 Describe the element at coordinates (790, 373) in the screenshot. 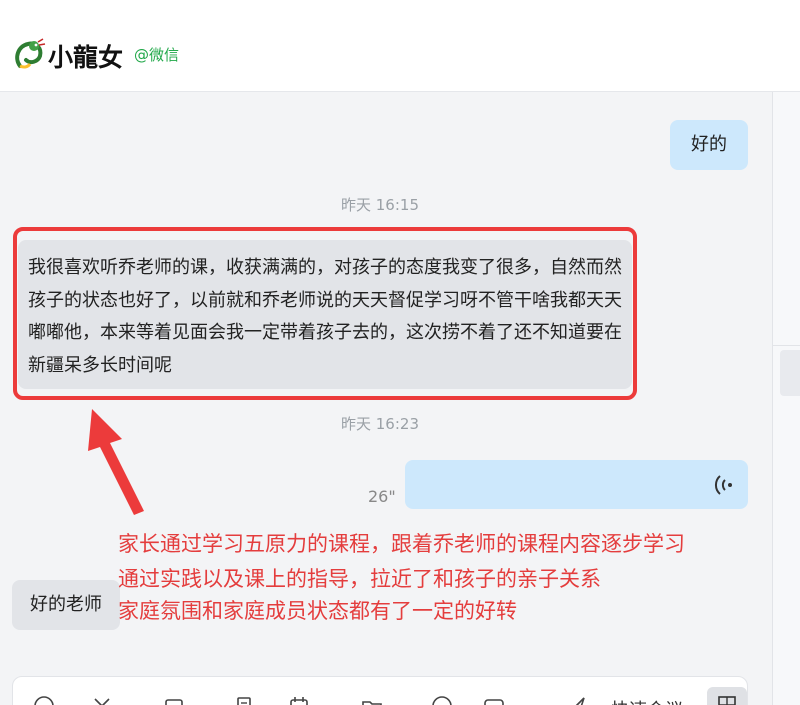

I see `right-panel-tab` at that location.